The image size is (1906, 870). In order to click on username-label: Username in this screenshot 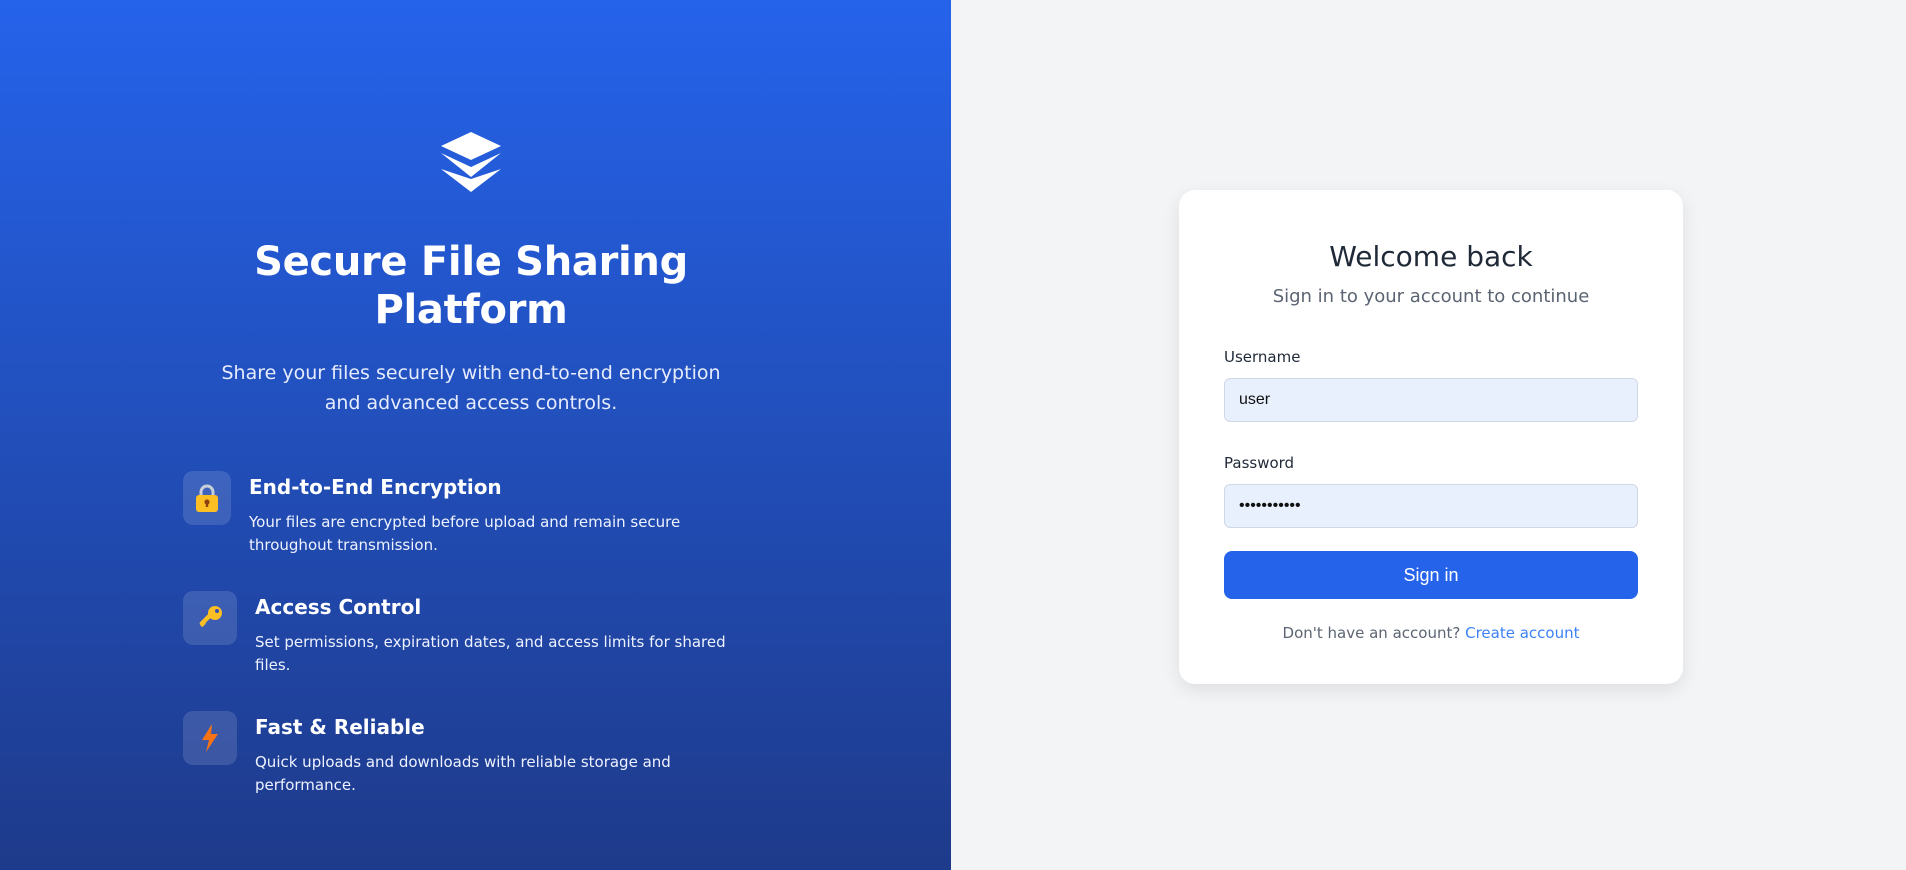, I will do `click(1262, 357)`.